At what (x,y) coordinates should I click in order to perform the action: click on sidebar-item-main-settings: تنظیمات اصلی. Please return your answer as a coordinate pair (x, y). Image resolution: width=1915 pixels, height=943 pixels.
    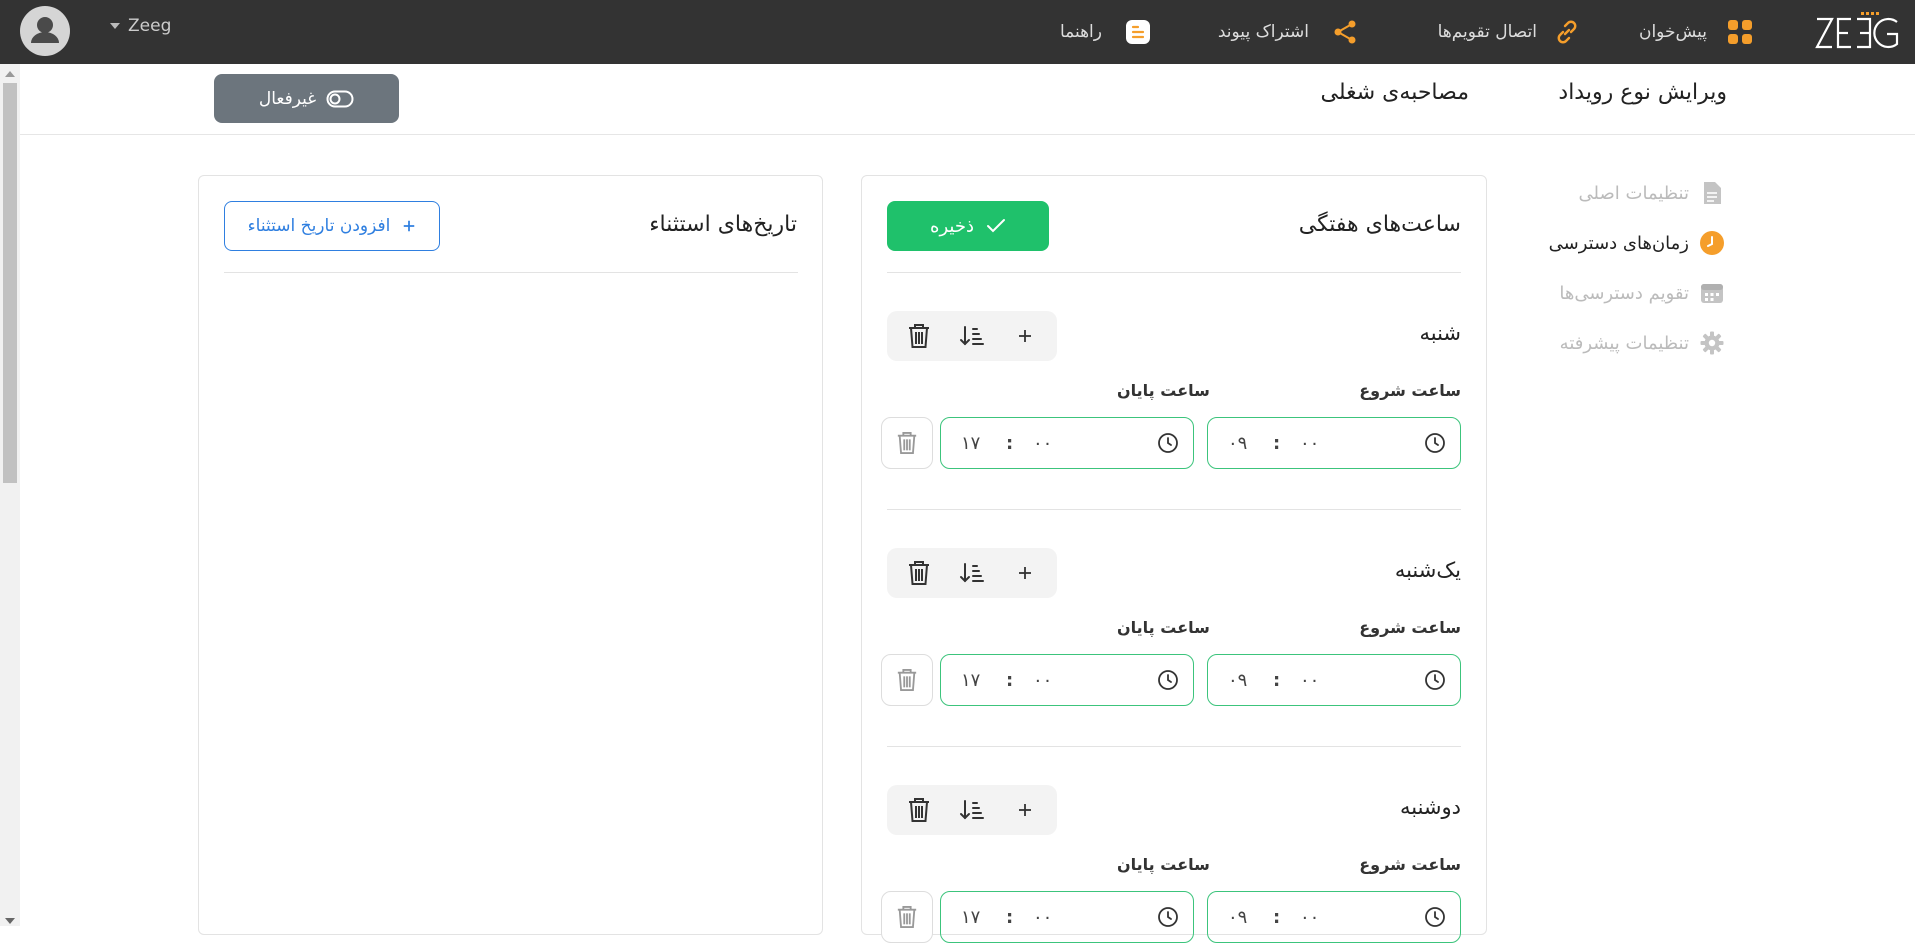
    Looking at the image, I should click on (1625, 193).